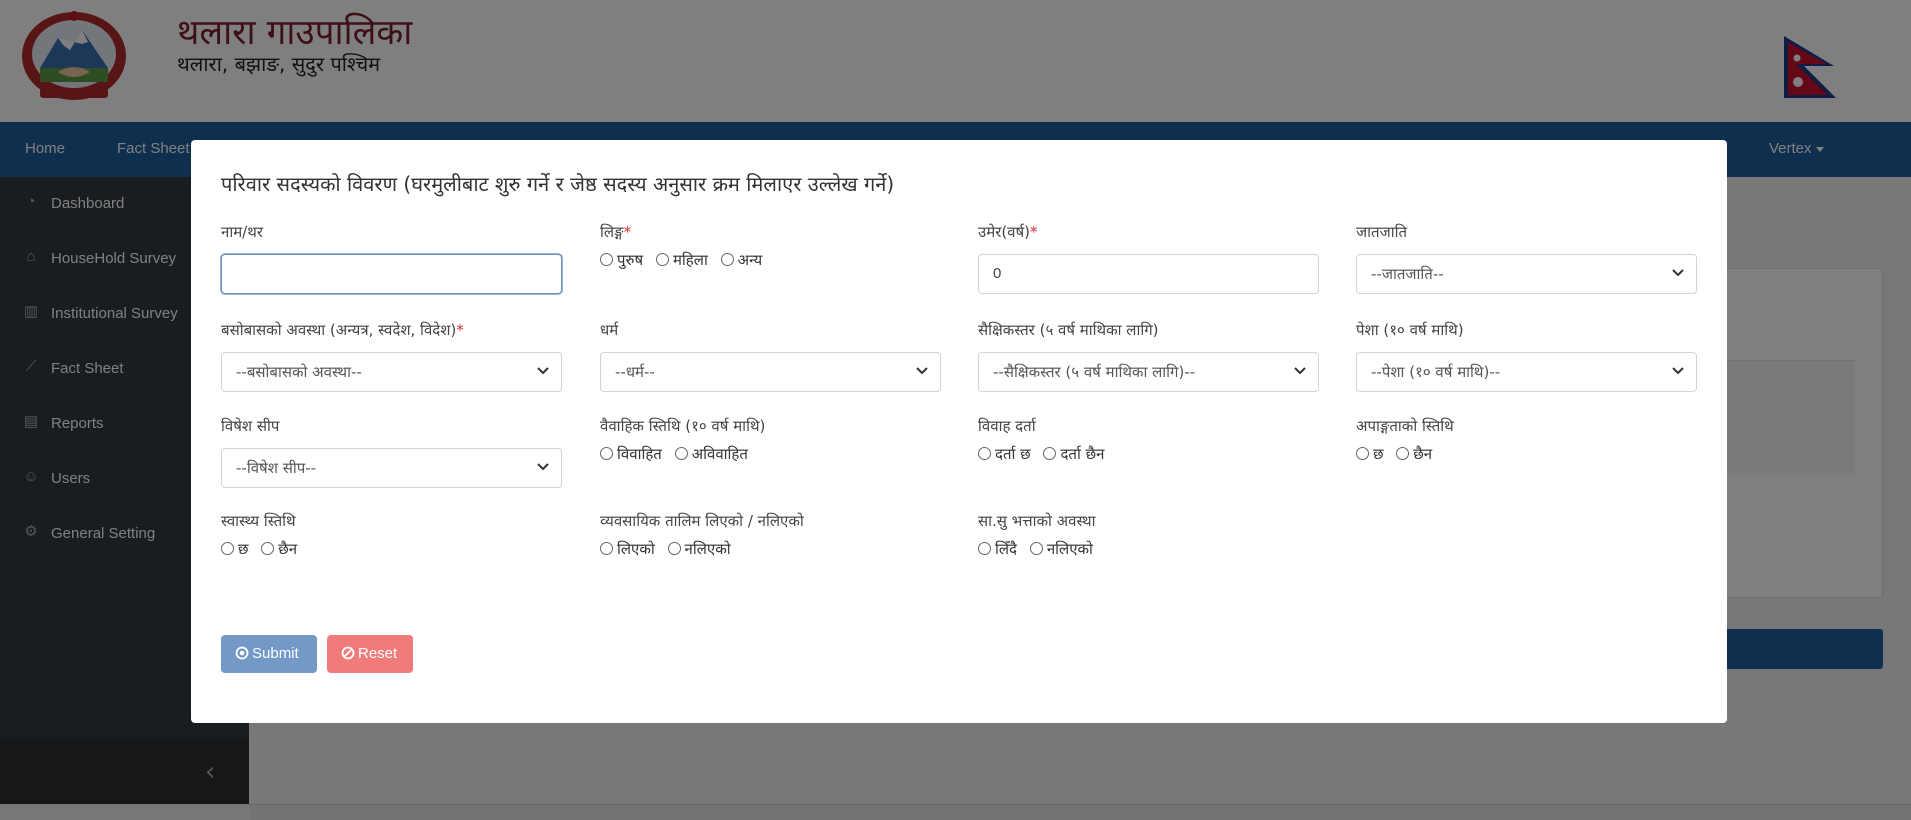 The width and height of the screenshot is (1911, 820). Describe the element at coordinates (250, 426) in the screenshot. I see `skill-label: विषेश सीप` at that location.